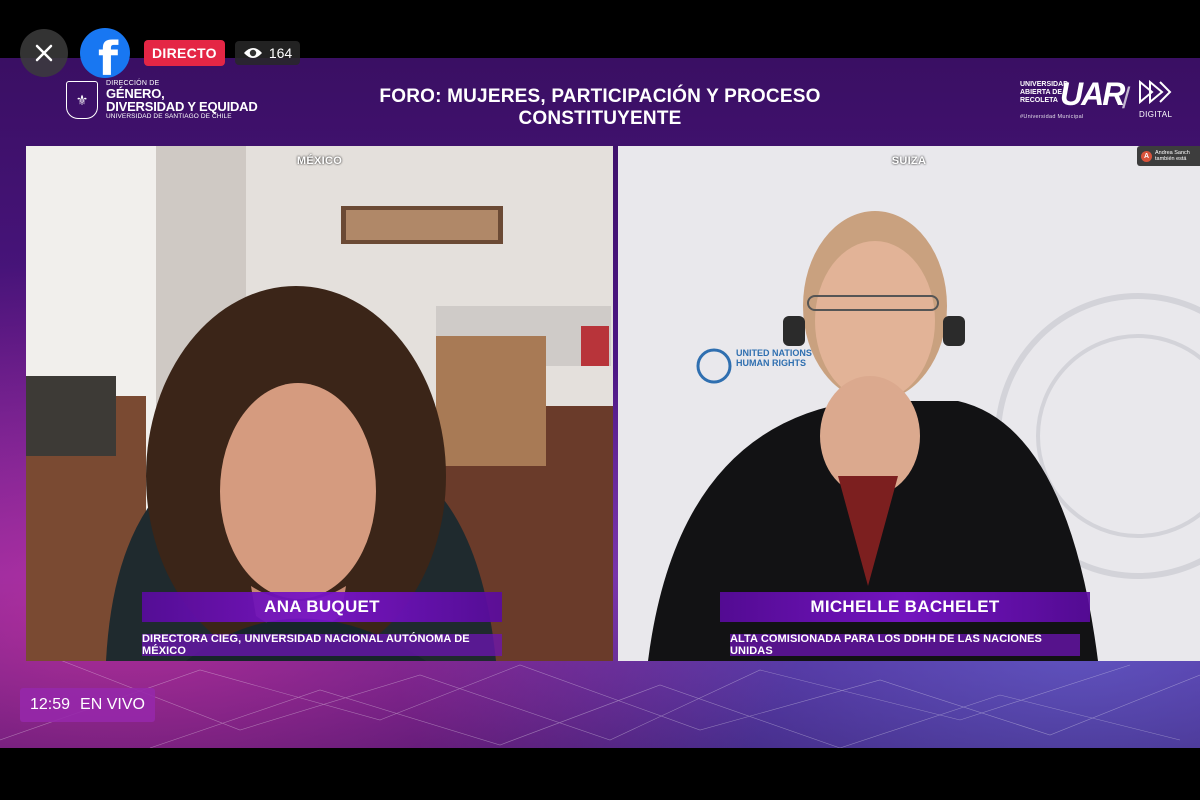  Describe the element at coordinates (182, 106) in the screenshot. I see `logo-line-3: DIVERSIDAD Y EQUIDAD` at that location.